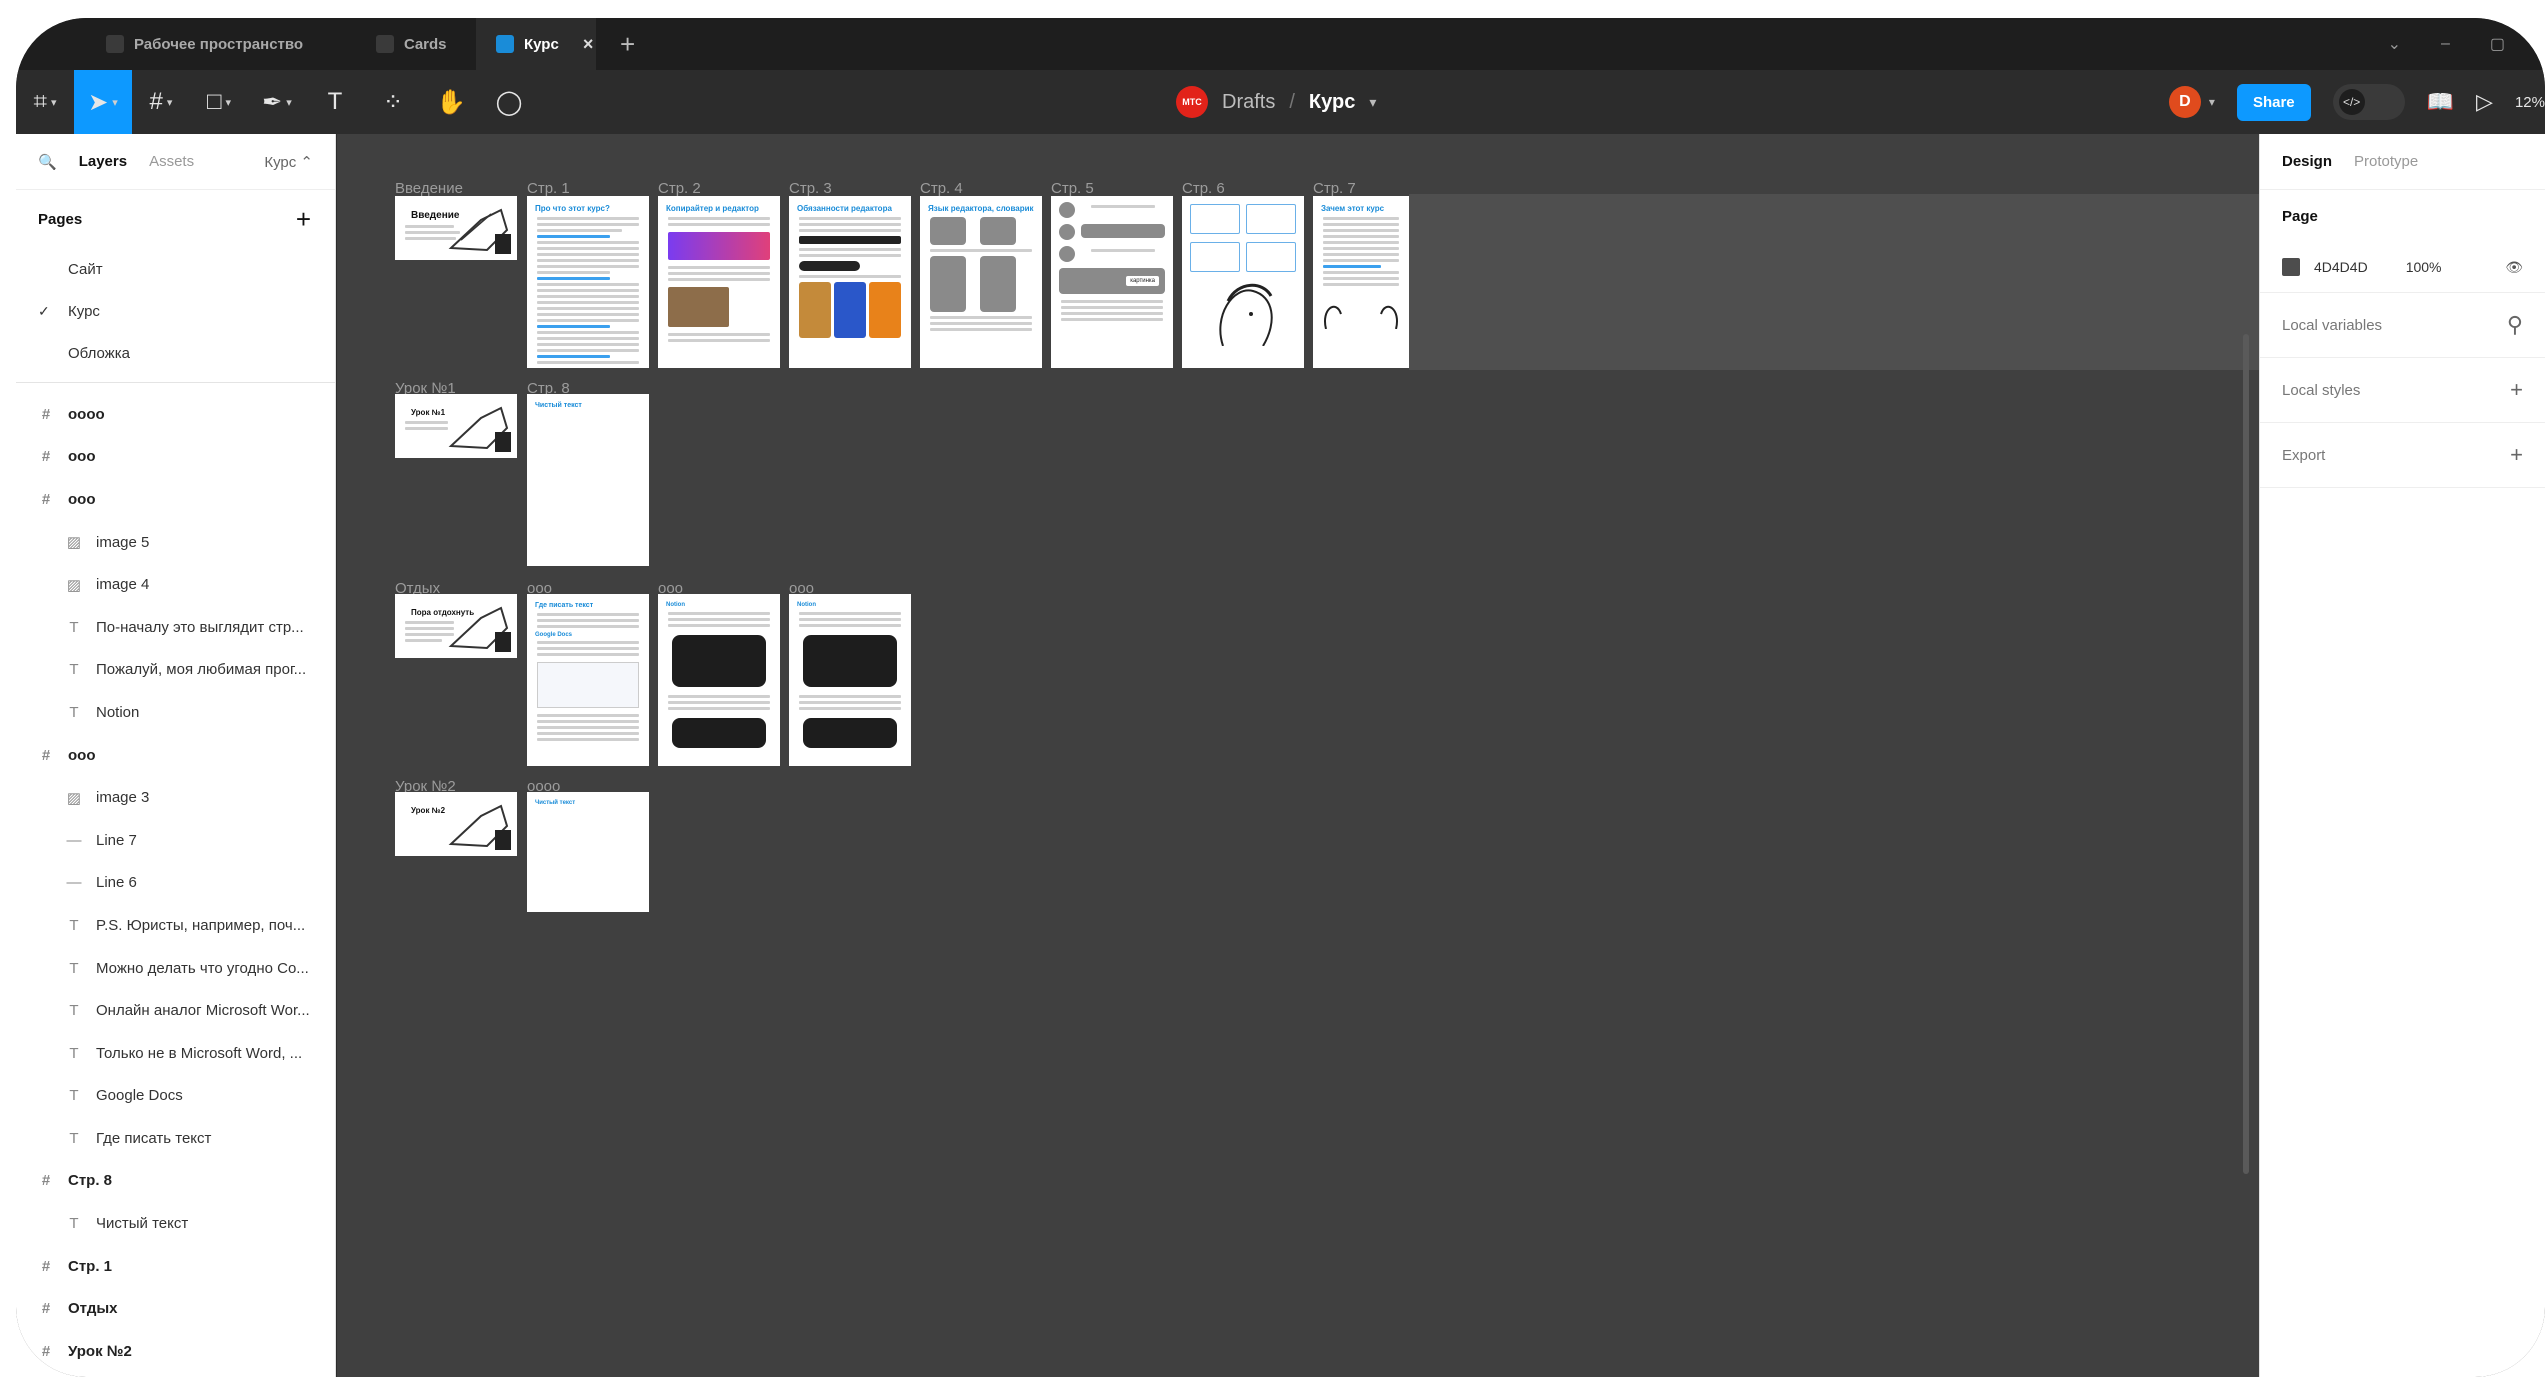  Describe the element at coordinates (588, 680) in the screenshot. I see `frame-where-to-write: Где писать текст Google Docs` at that location.